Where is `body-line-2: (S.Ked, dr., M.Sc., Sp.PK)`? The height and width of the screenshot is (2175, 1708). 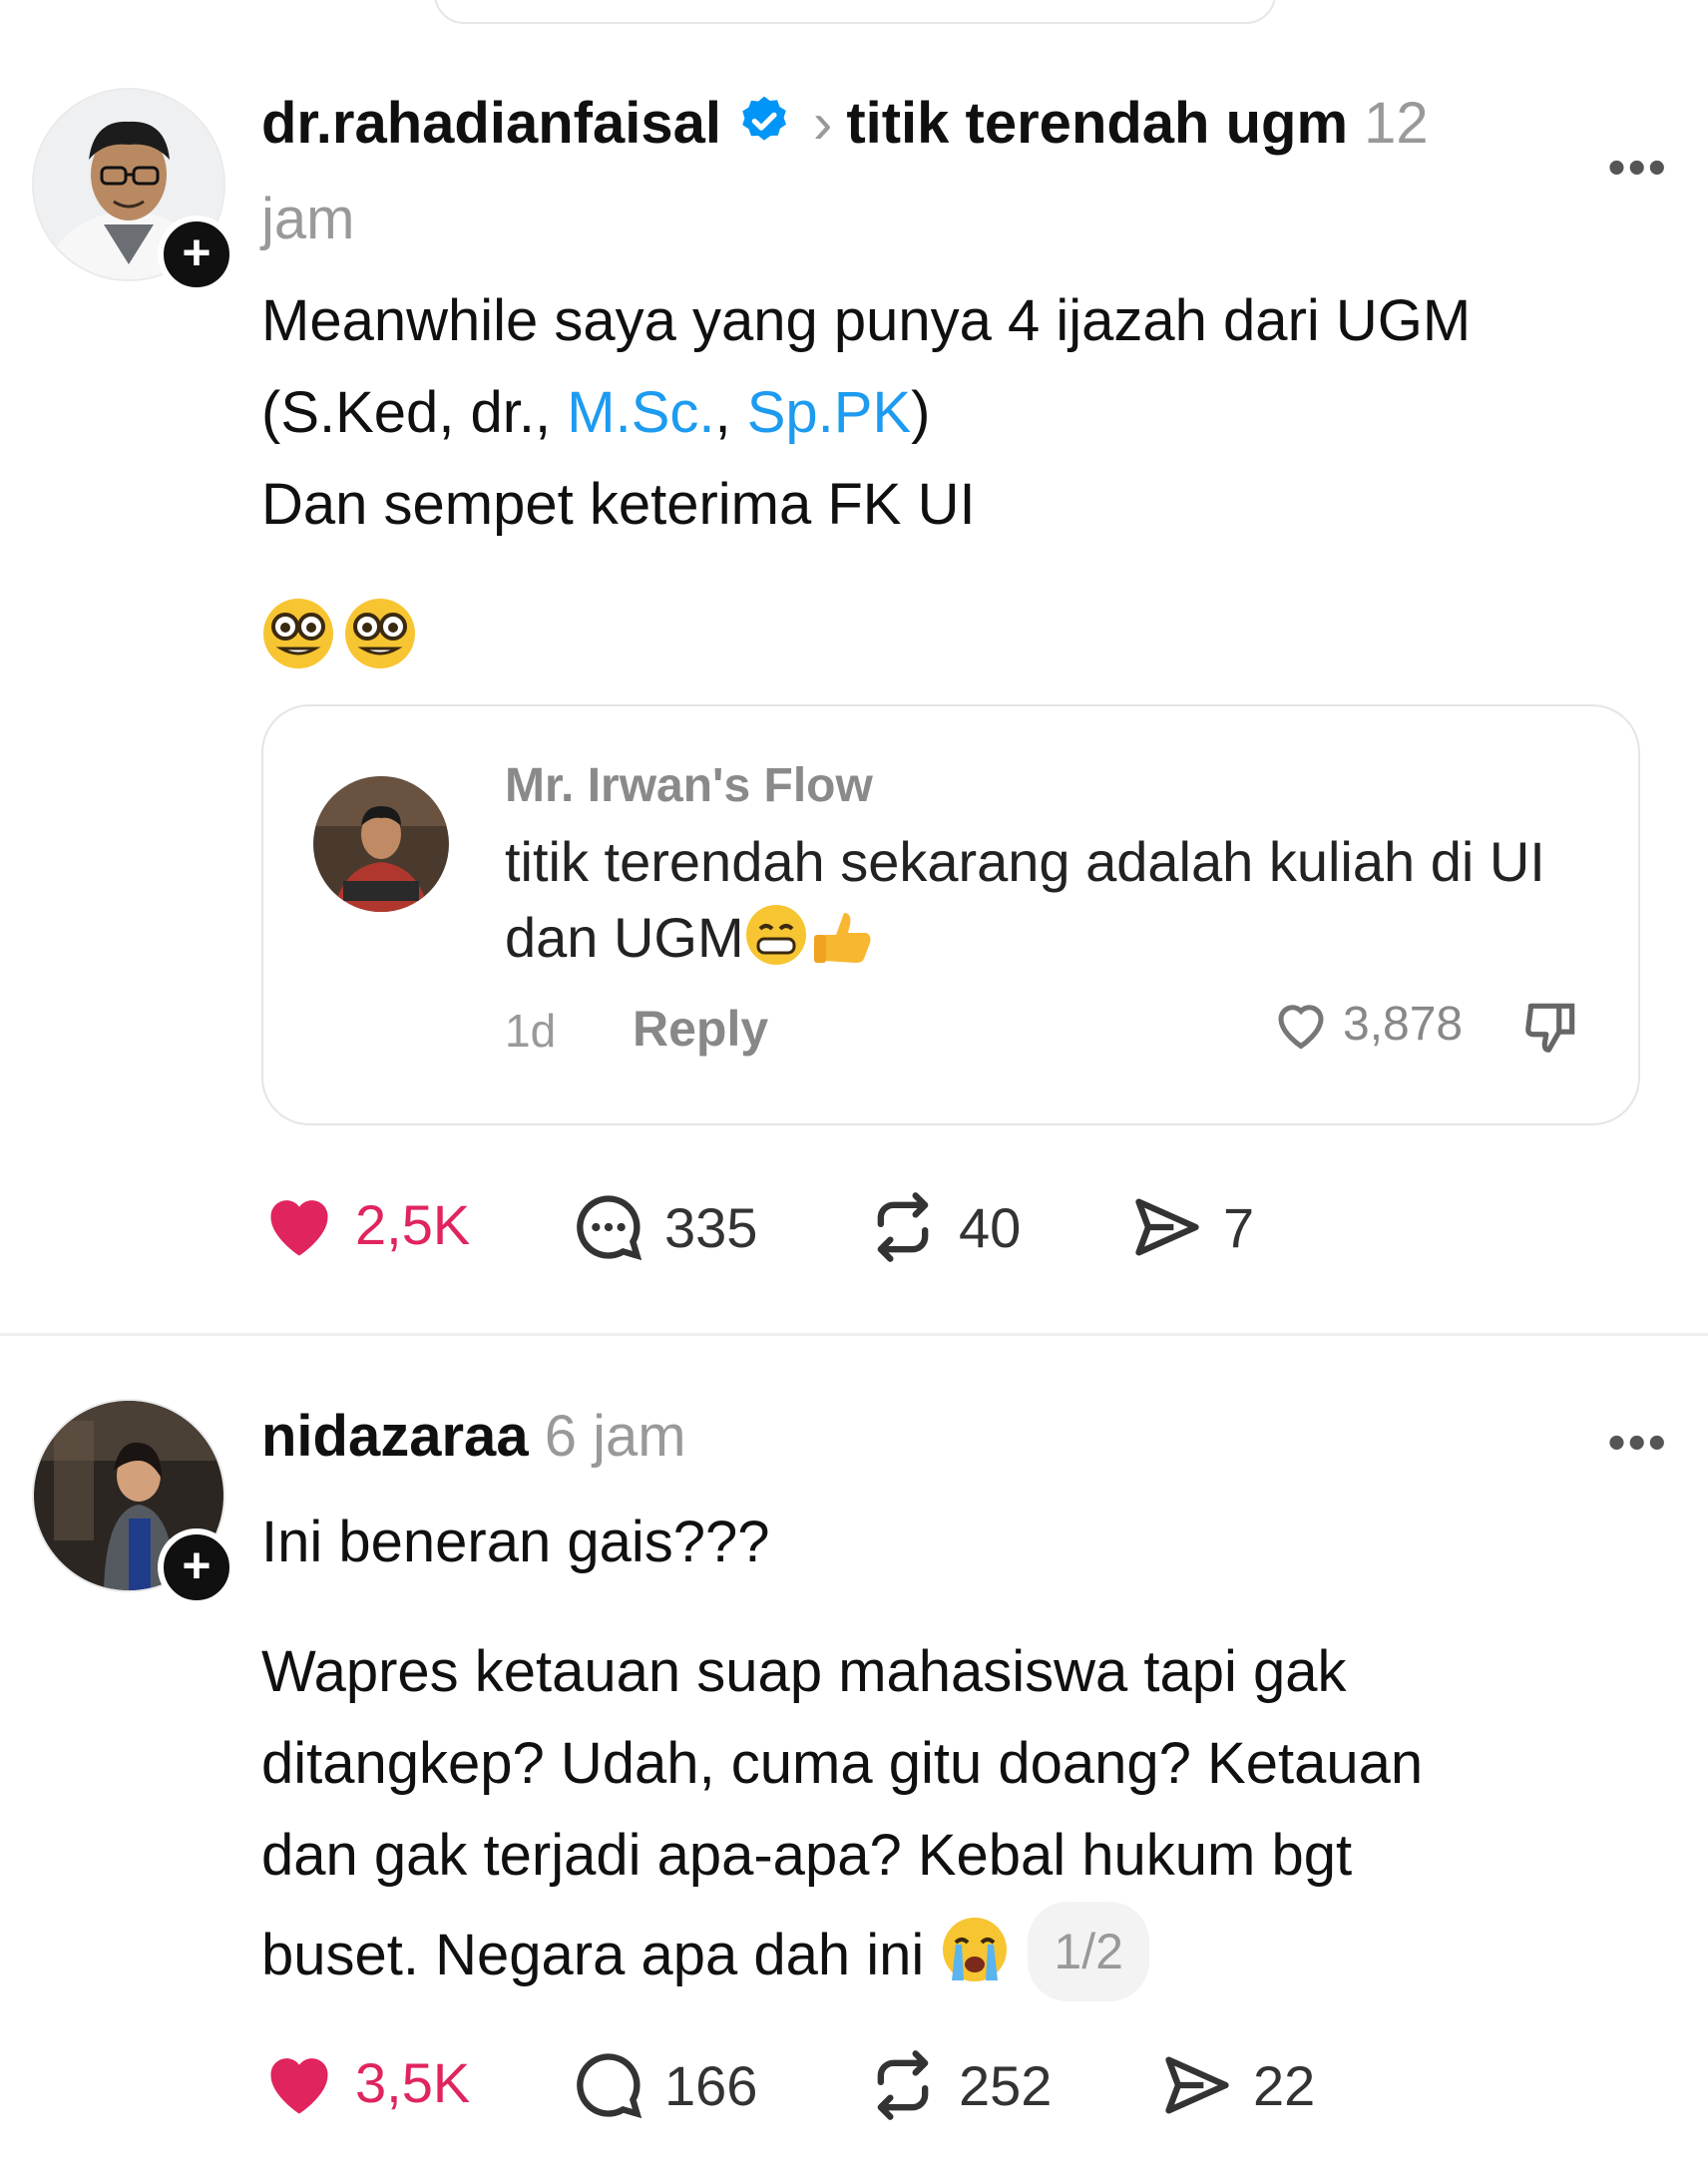
body-line-2: (S.Ked, dr., M.Sc., Sp.PK) is located at coordinates (959, 413).